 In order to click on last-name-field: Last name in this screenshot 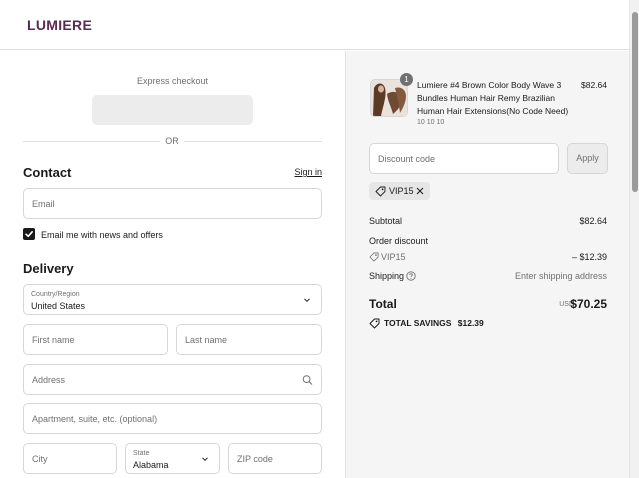, I will do `click(249, 339)`.